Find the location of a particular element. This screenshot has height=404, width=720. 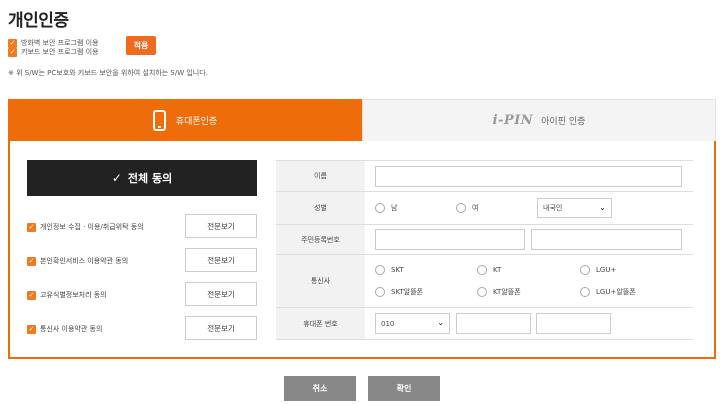

rrn-back-input is located at coordinates (606, 239).